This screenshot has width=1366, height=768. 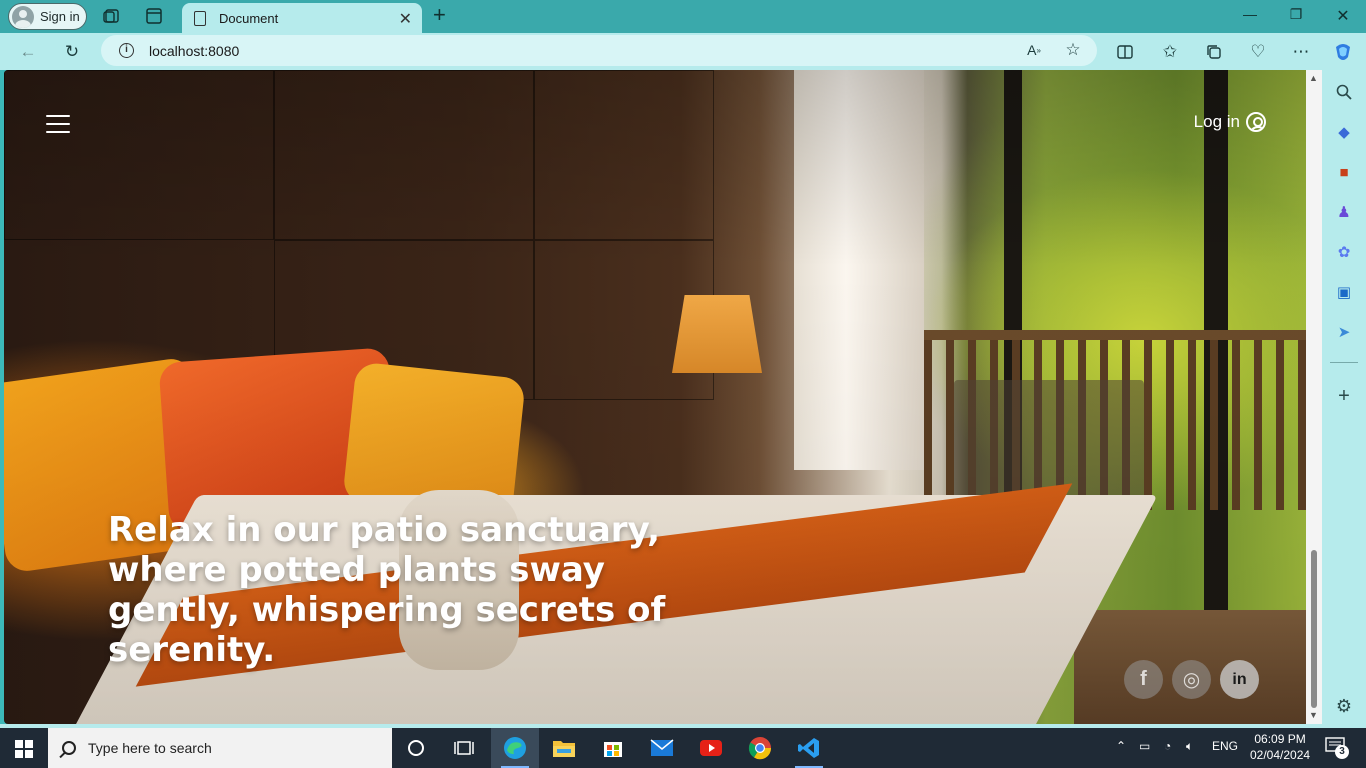 I want to click on site-info-icon: i, so click(x=126, y=50).